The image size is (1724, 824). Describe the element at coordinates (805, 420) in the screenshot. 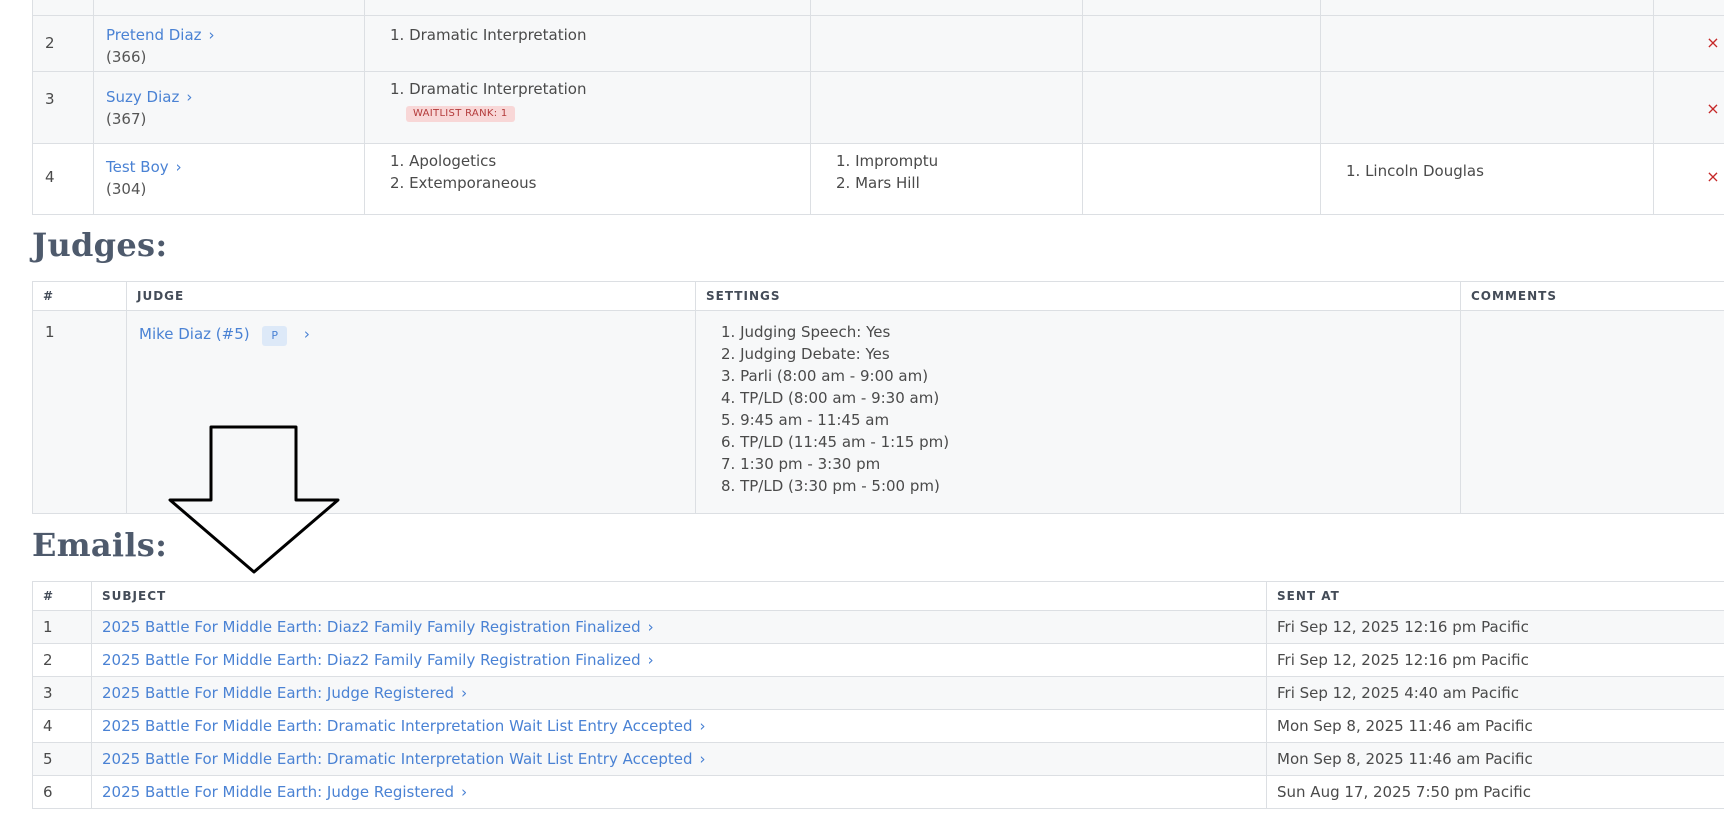

I see `setting-item: 5. 9:45 am - 11:45 am` at that location.